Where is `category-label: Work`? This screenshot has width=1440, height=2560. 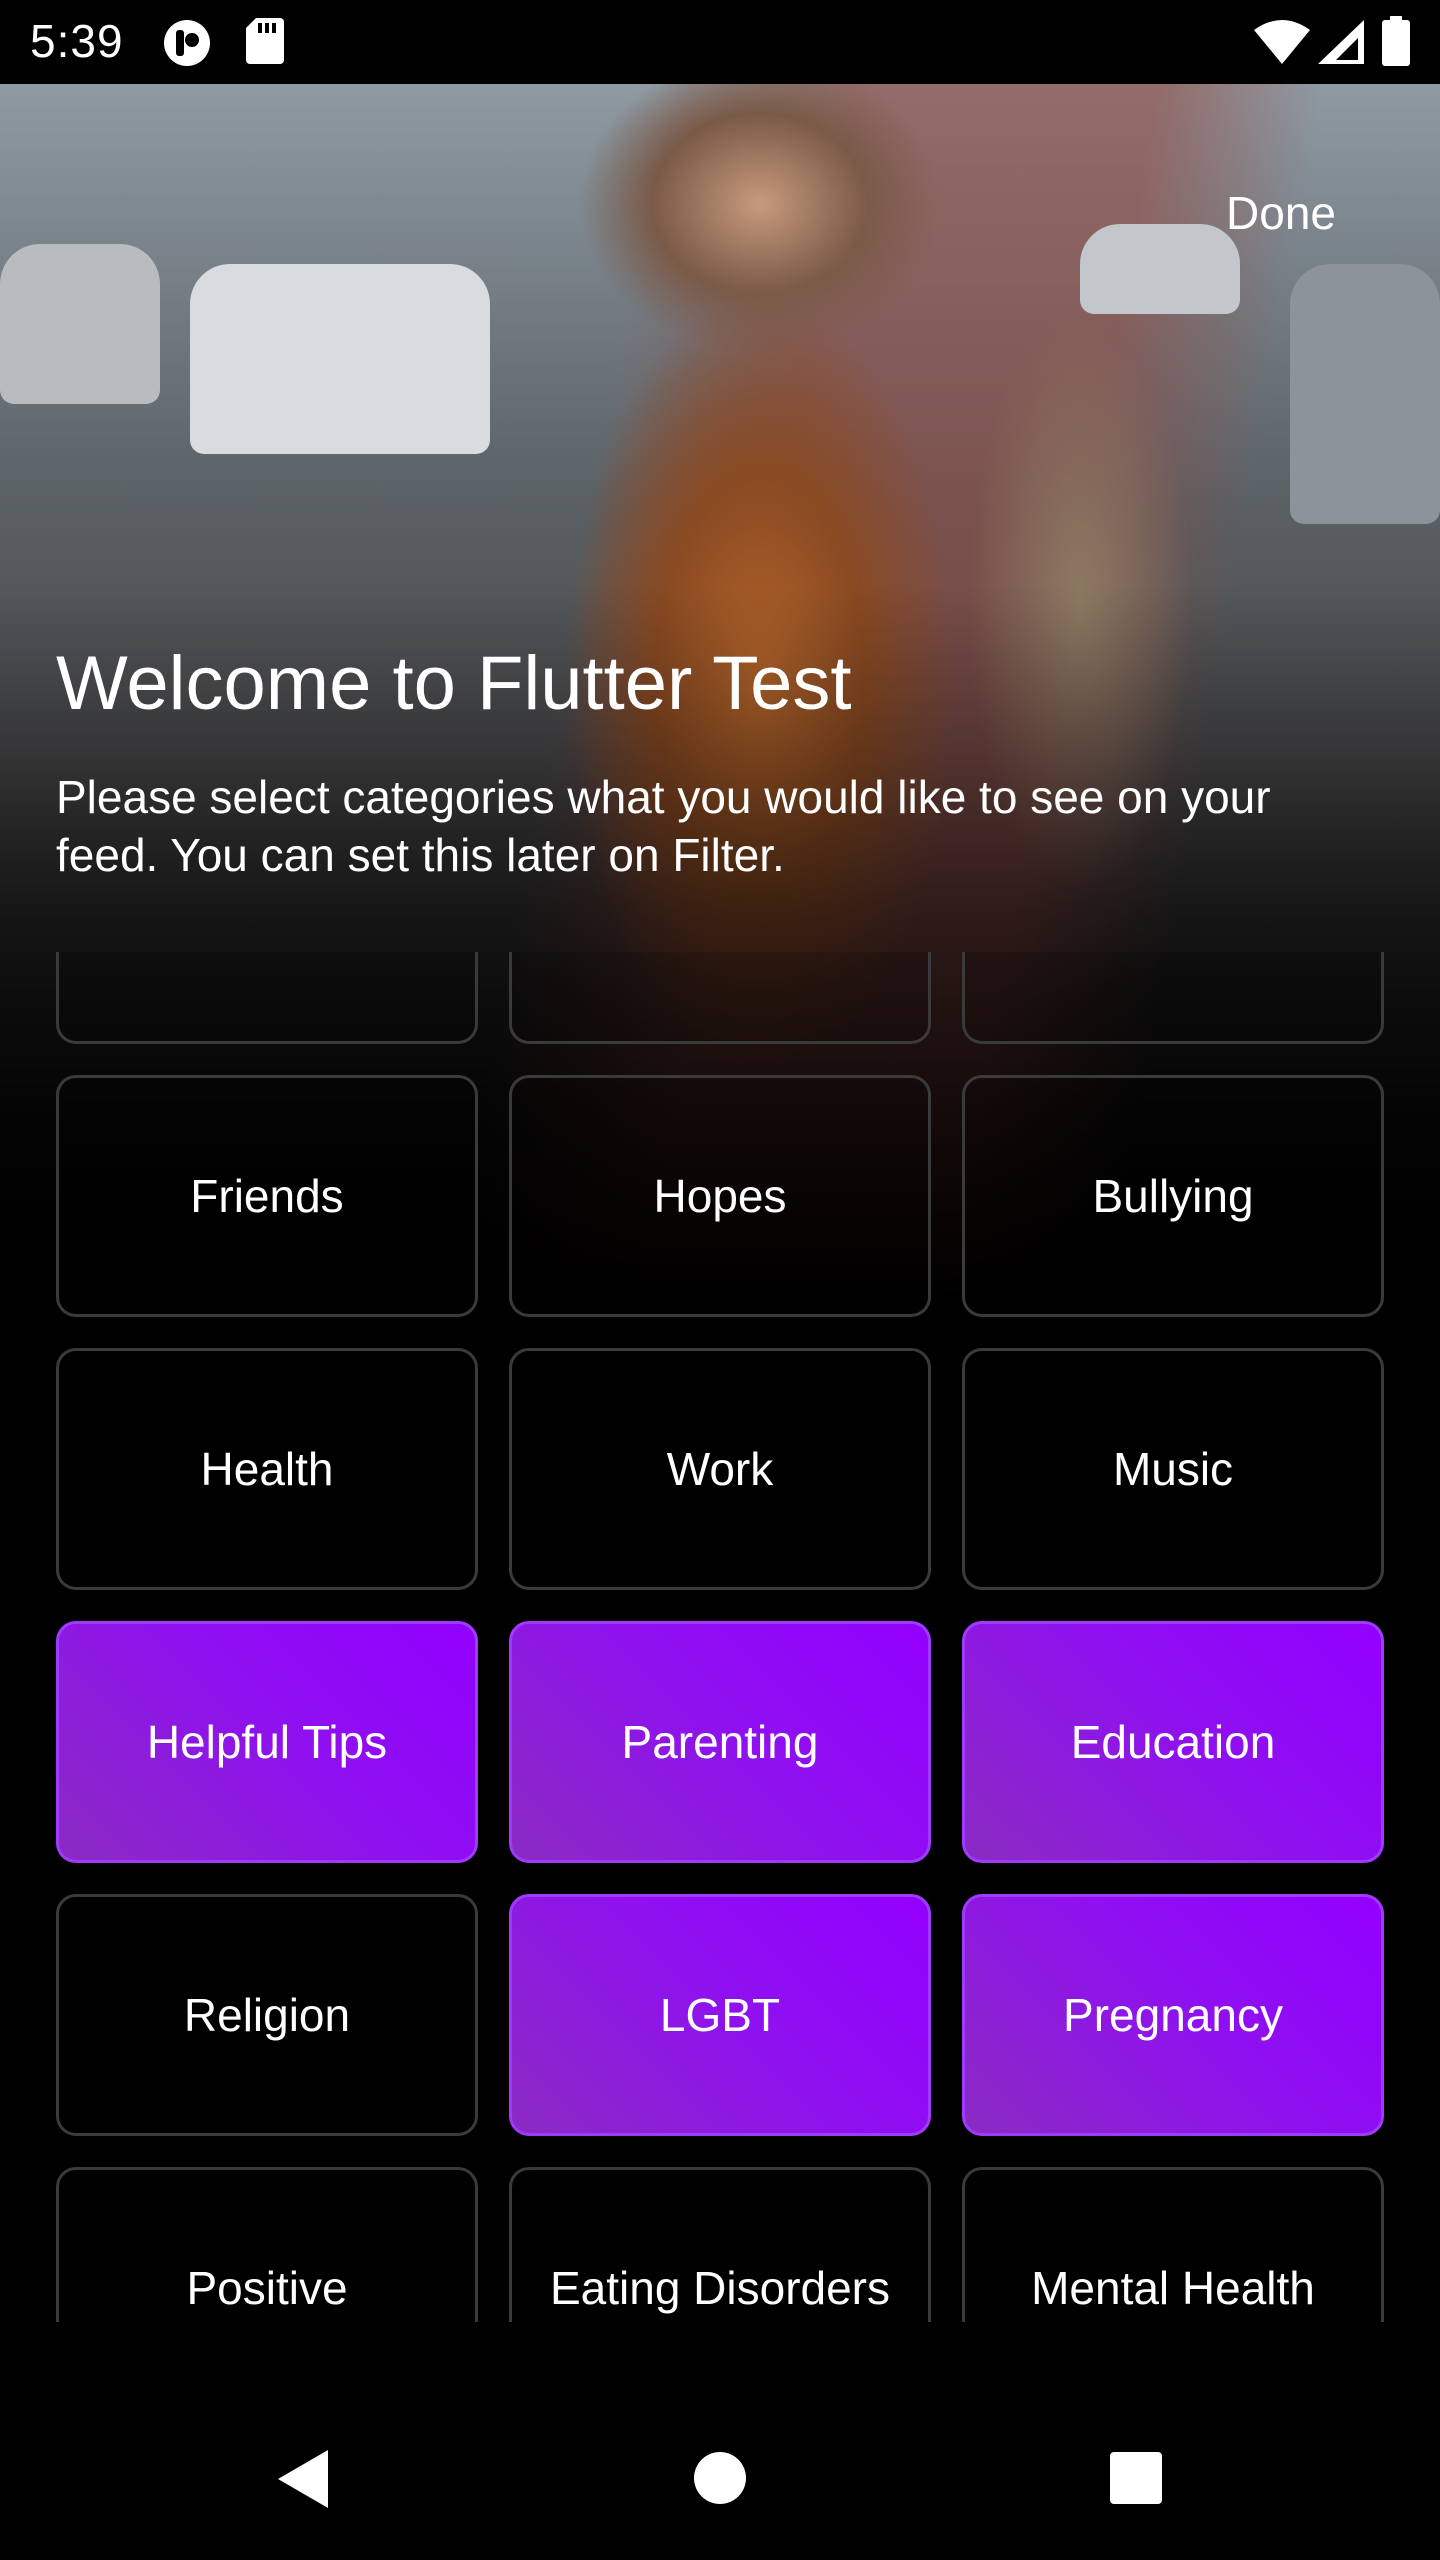 category-label: Work is located at coordinates (720, 1469).